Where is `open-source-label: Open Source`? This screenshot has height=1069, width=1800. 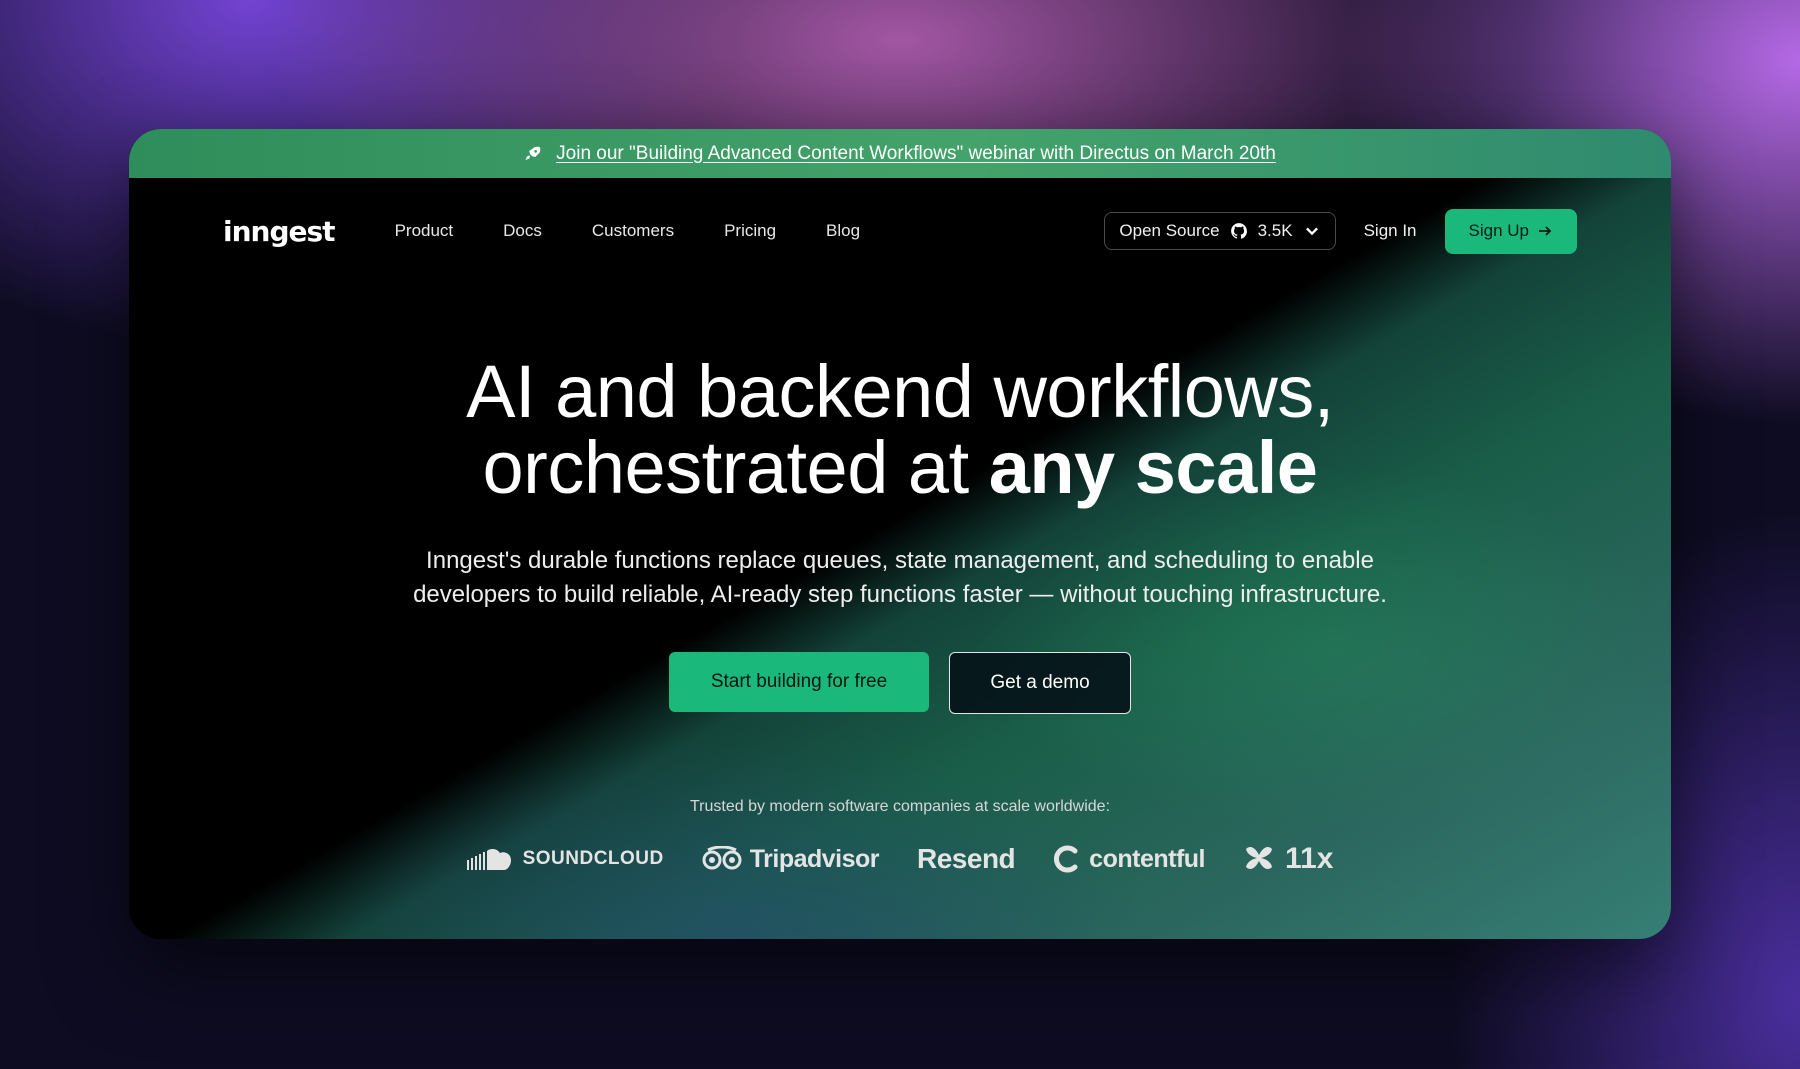 open-source-label: Open Source is located at coordinates (1169, 230).